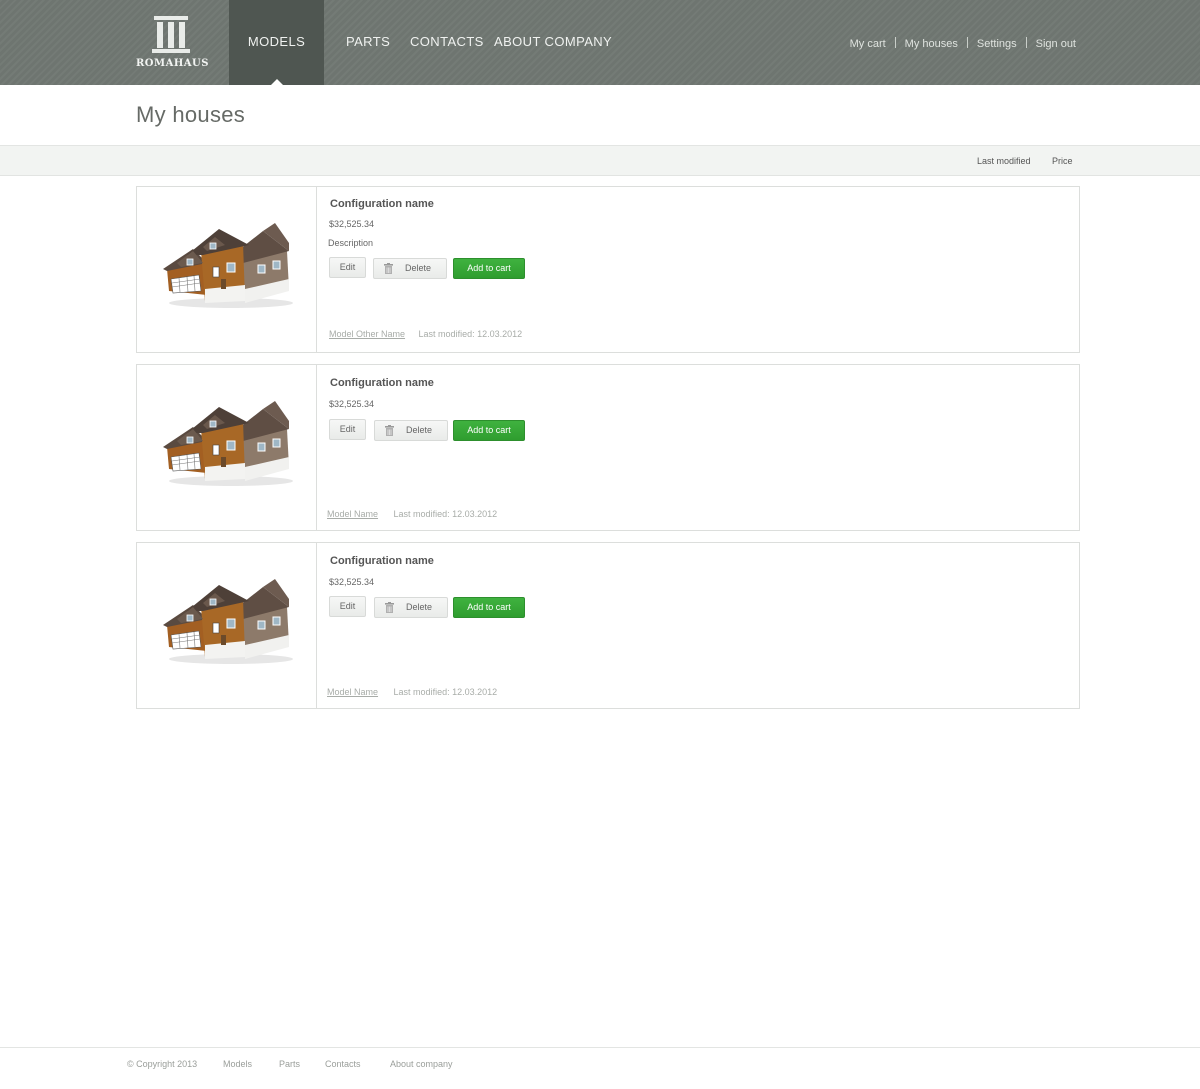  I want to click on footer-link-parts: Parts, so click(289, 1064).